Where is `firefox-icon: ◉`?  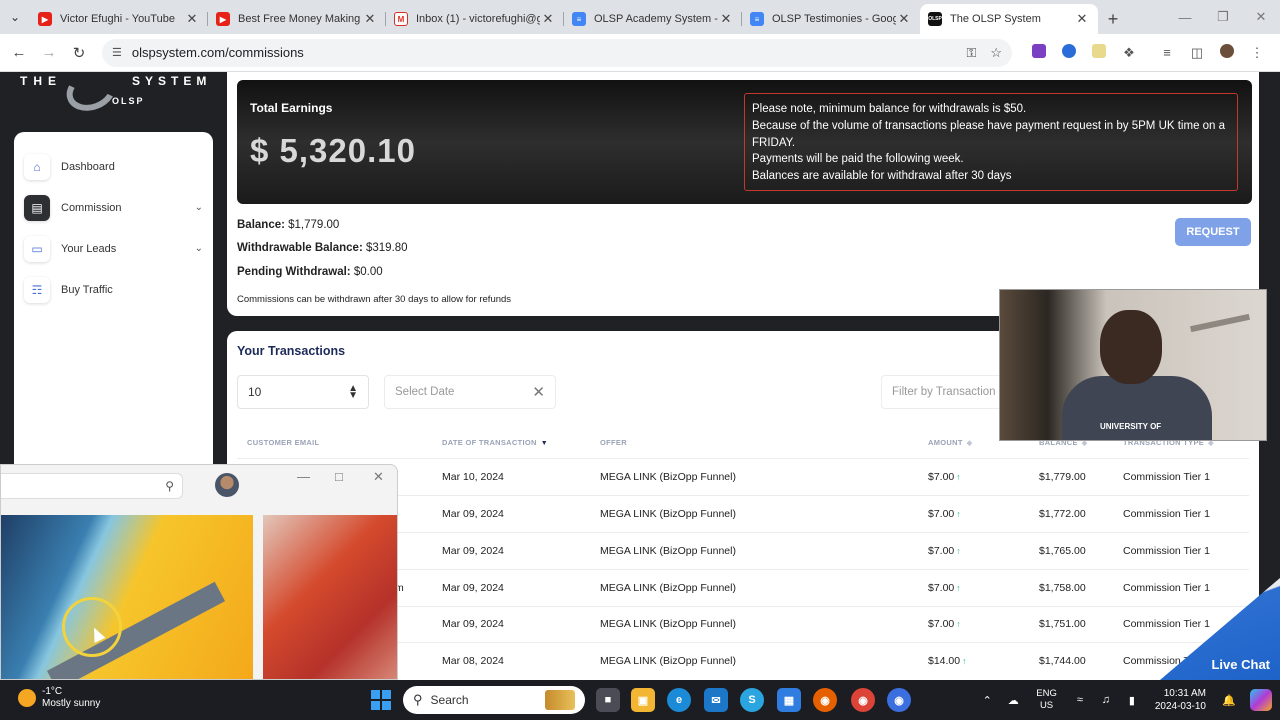
firefox-icon: ◉ is located at coordinates (825, 700).